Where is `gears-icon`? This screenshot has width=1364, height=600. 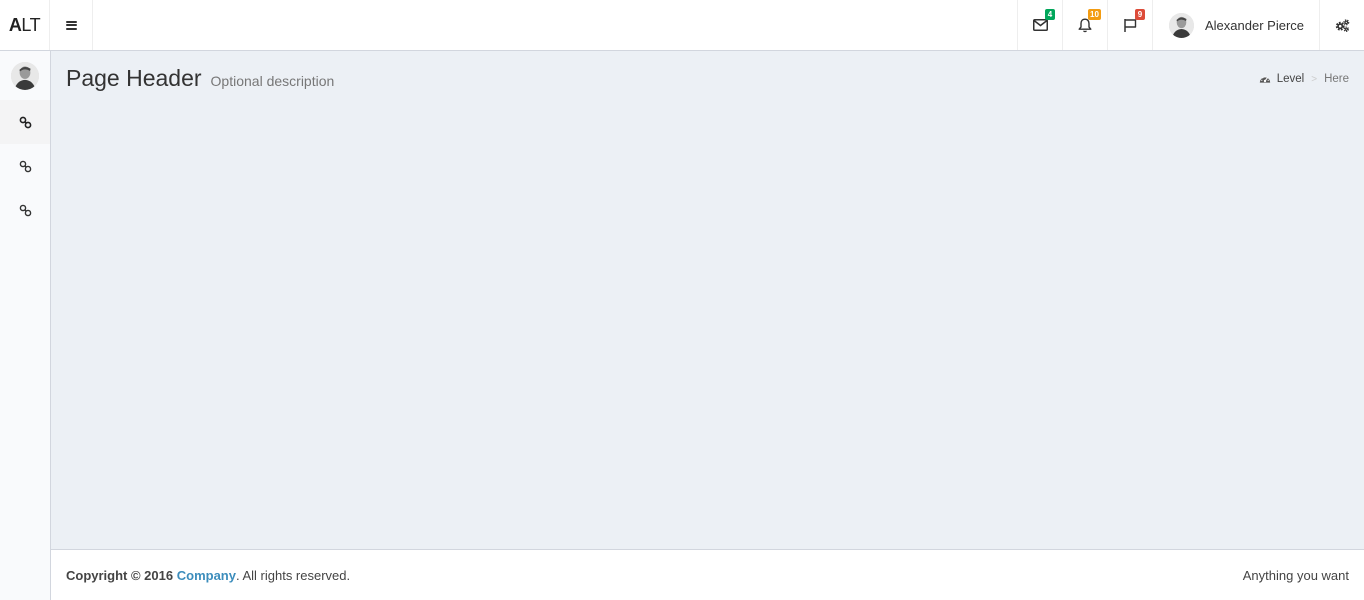
gears-icon is located at coordinates (1342, 25).